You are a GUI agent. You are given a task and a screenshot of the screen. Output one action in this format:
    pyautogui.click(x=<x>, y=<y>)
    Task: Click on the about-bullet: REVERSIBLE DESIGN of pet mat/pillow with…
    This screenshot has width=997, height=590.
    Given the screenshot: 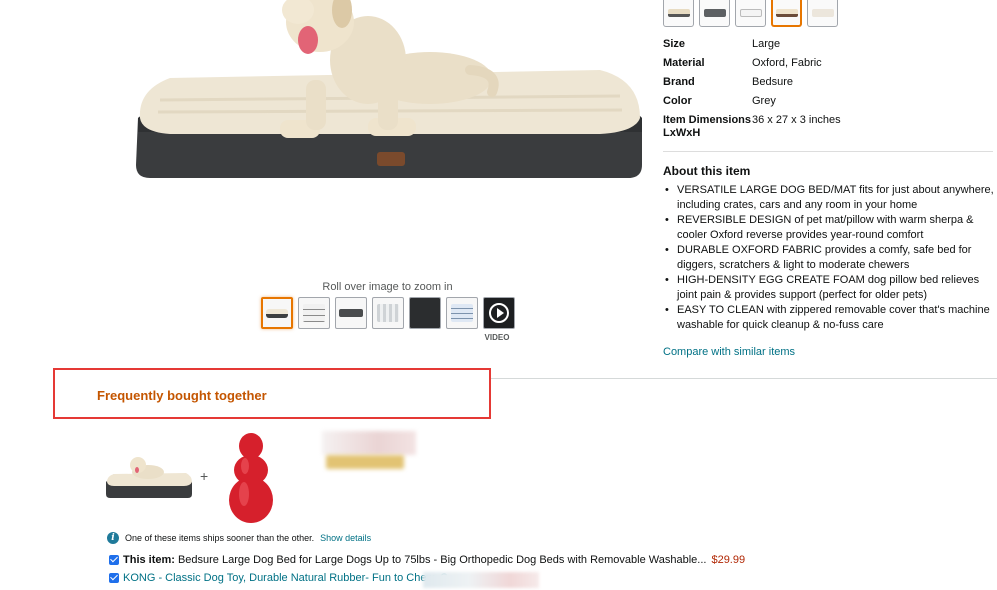 What is the action you would take?
    pyautogui.click(x=829, y=228)
    